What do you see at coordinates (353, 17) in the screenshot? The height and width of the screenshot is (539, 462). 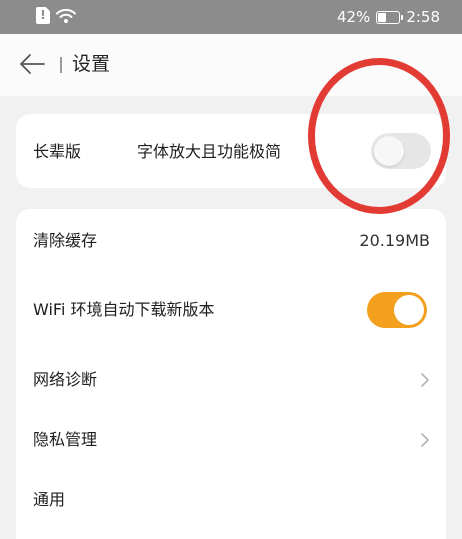 I see `battery-percent: 42%` at bounding box center [353, 17].